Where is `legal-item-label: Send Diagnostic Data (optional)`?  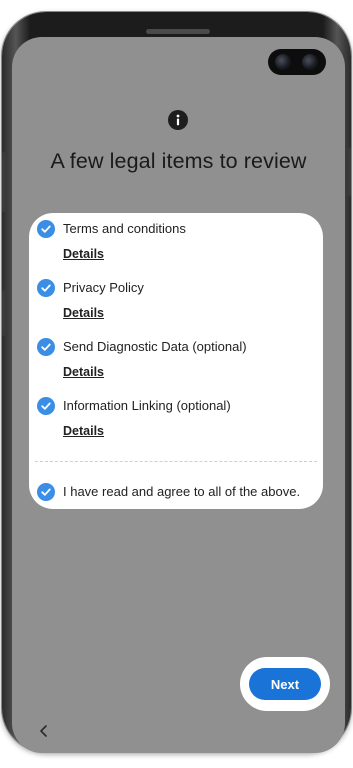 legal-item-label: Send Diagnostic Data (optional) is located at coordinates (155, 346).